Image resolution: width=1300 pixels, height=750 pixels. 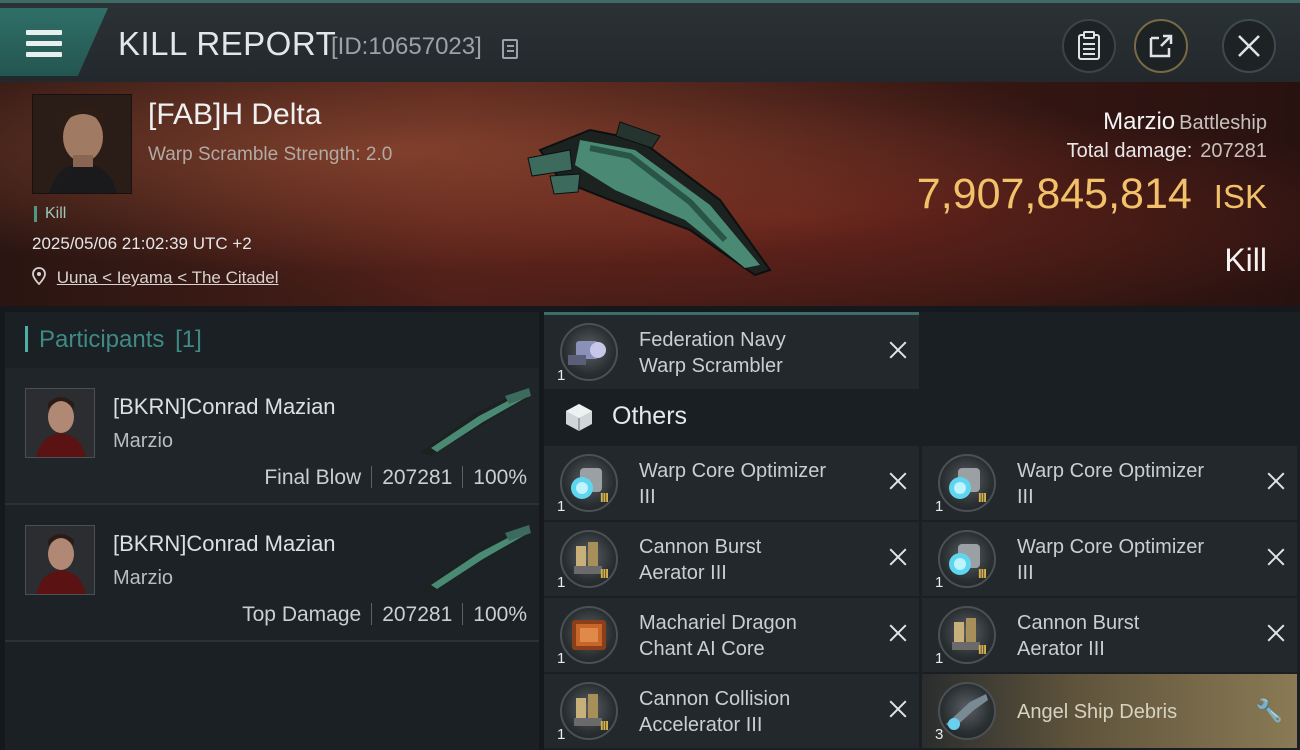 I want to click on clipboard-button, so click(x=1089, y=46).